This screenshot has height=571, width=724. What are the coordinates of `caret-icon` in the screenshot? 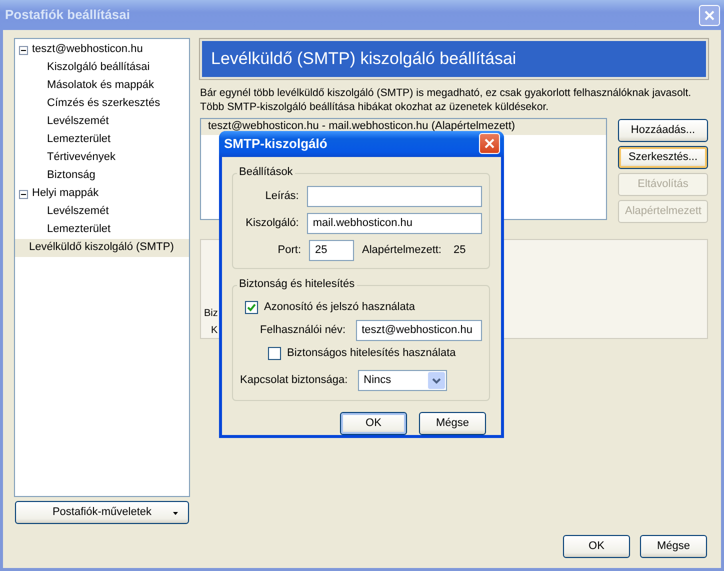 It's located at (175, 513).